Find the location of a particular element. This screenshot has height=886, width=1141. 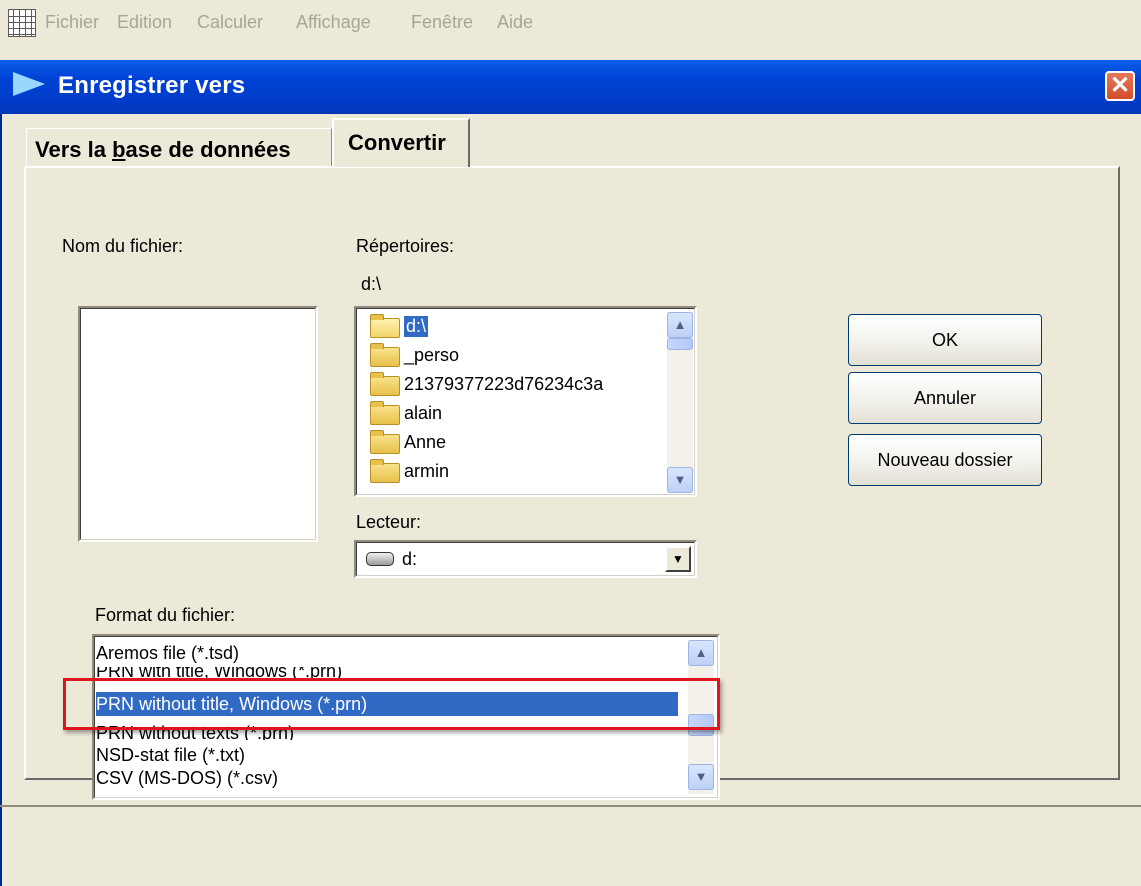

ok-button: OK is located at coordinates (945, 340).